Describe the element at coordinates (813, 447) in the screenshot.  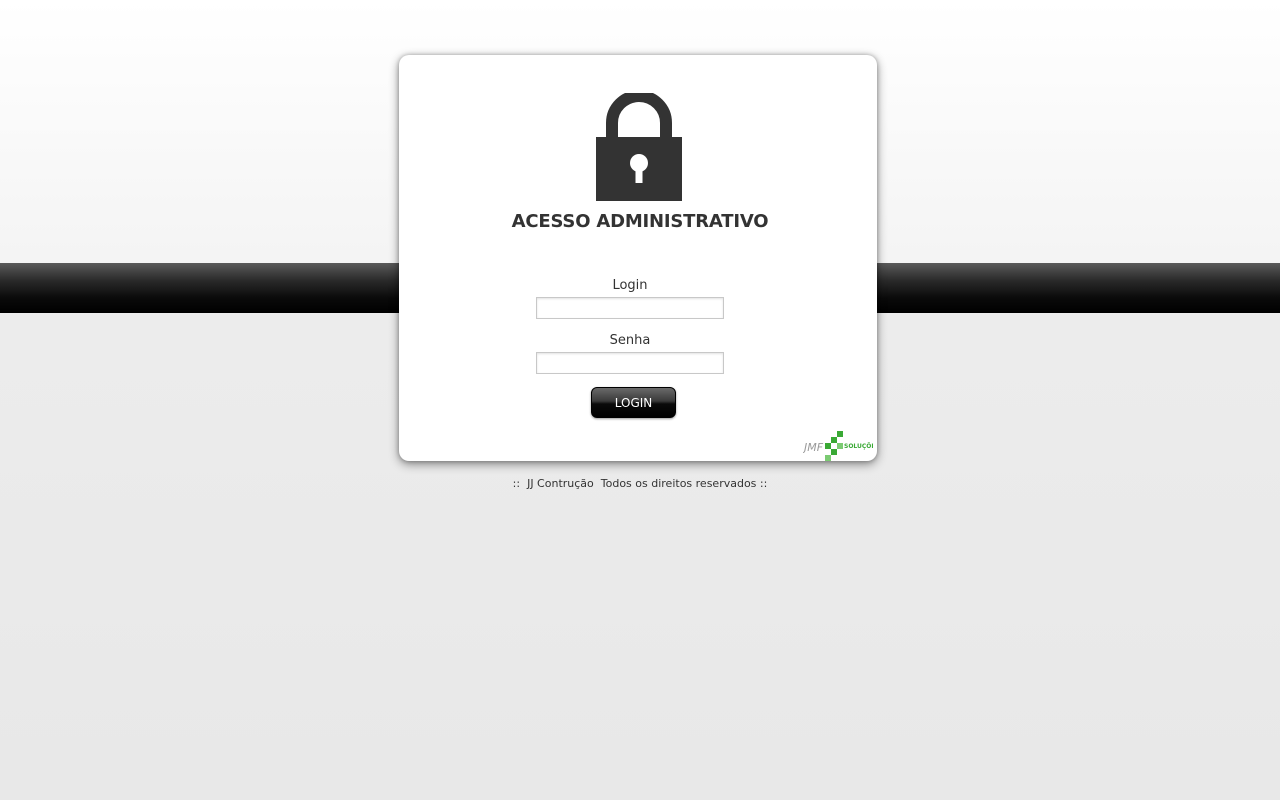
I see `svg-text: JMF` at that location.